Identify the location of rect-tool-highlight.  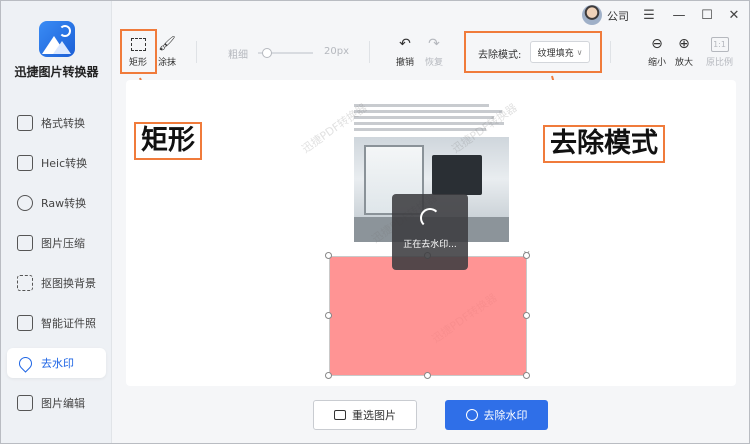
(138, 51).